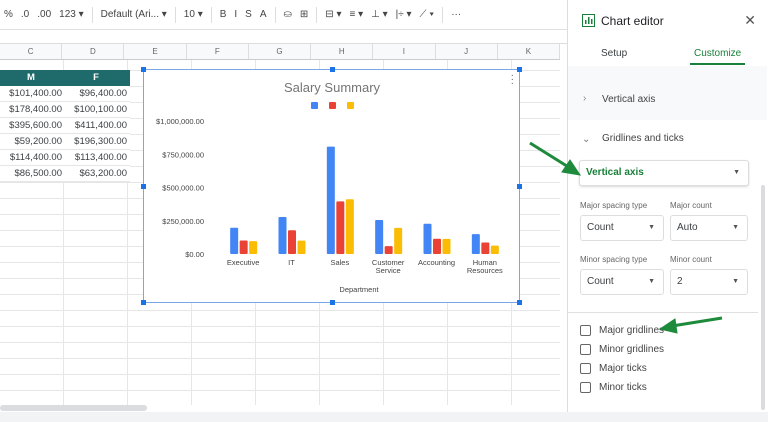 This screenshot has width=768, height=422. What do you see at coordinates (97, 173) in the screenshot?
I see `table-cell: $63,200.00` at bounding box center [97, 173].